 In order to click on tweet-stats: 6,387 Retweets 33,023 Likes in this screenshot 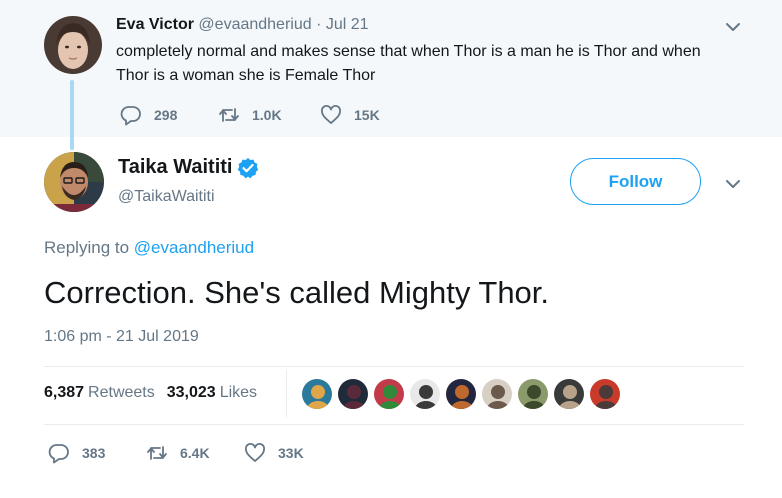, I will do `click(150, 393)`.